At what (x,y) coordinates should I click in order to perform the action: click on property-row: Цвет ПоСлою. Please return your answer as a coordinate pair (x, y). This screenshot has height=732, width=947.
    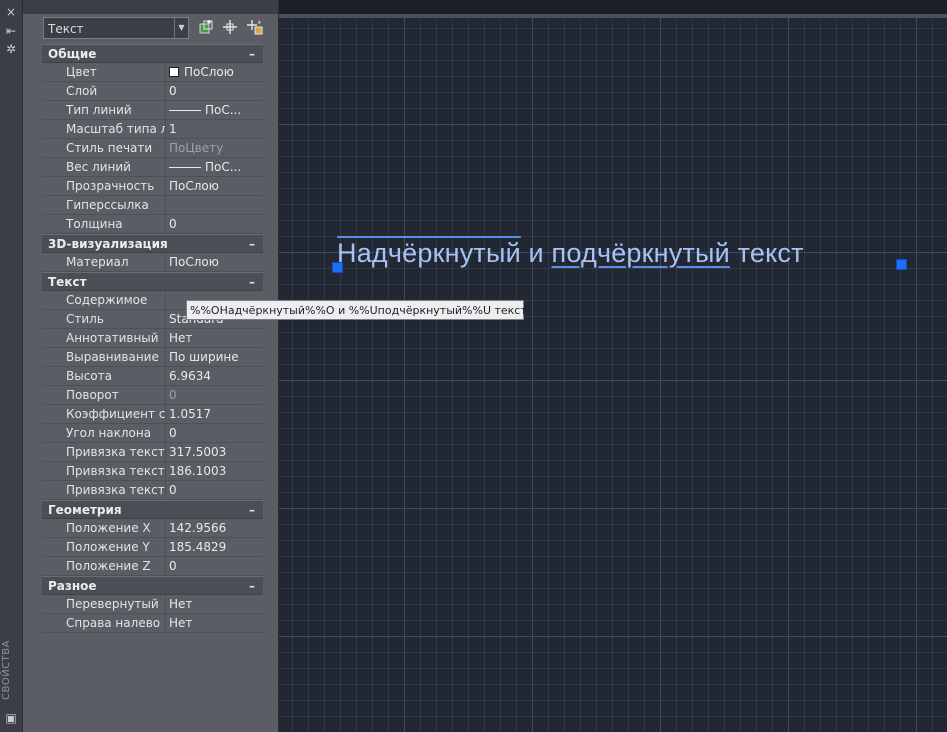
    Looking at the image, I should click on (152, 72).